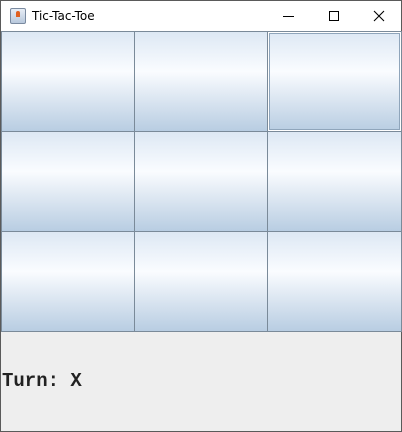 This screenshot has width=402, height=432. I want to click on java-cup-icon, so click(18, 16).